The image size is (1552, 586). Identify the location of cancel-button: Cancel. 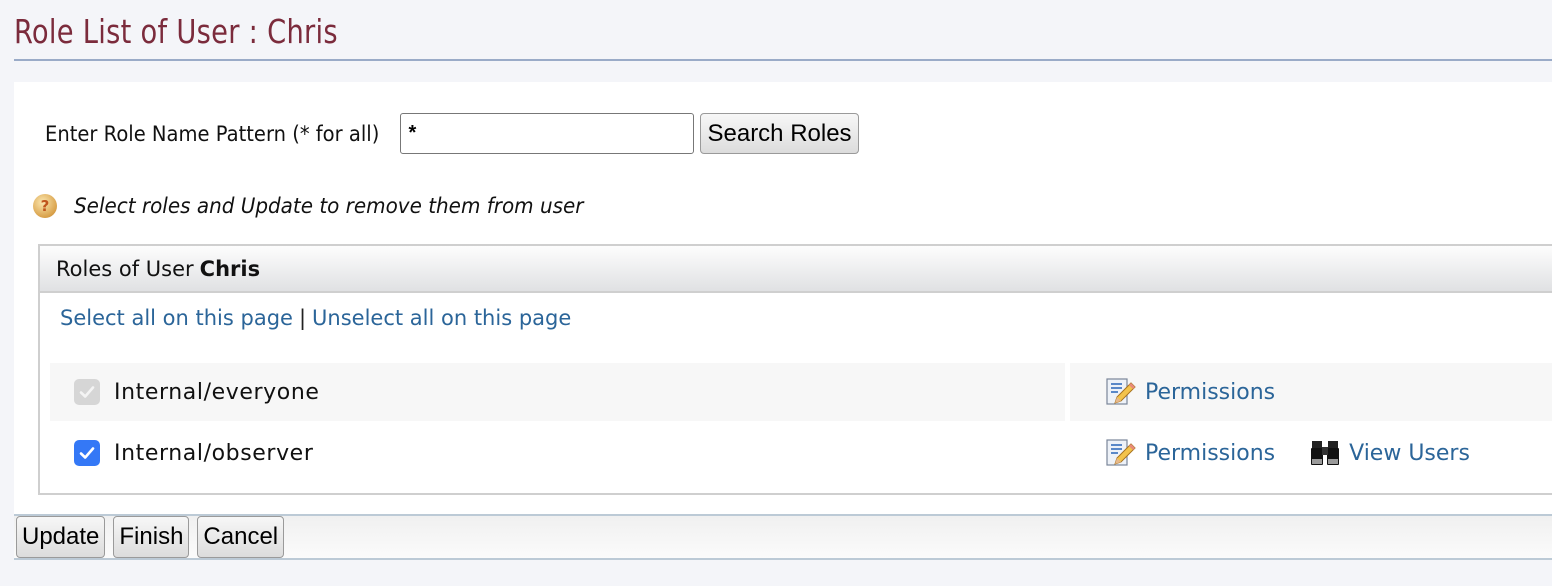
(241, 537).